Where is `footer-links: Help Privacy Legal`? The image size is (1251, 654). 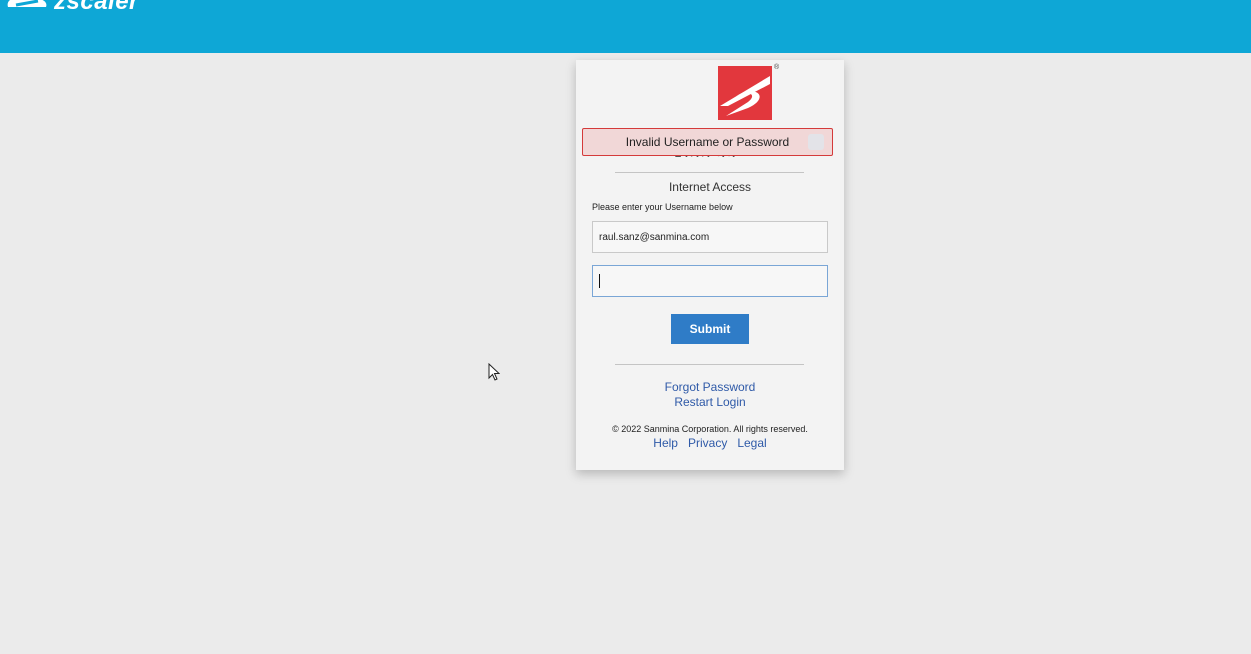 footer-links: Help Privacy Legal is located at coordinates (710, 443).